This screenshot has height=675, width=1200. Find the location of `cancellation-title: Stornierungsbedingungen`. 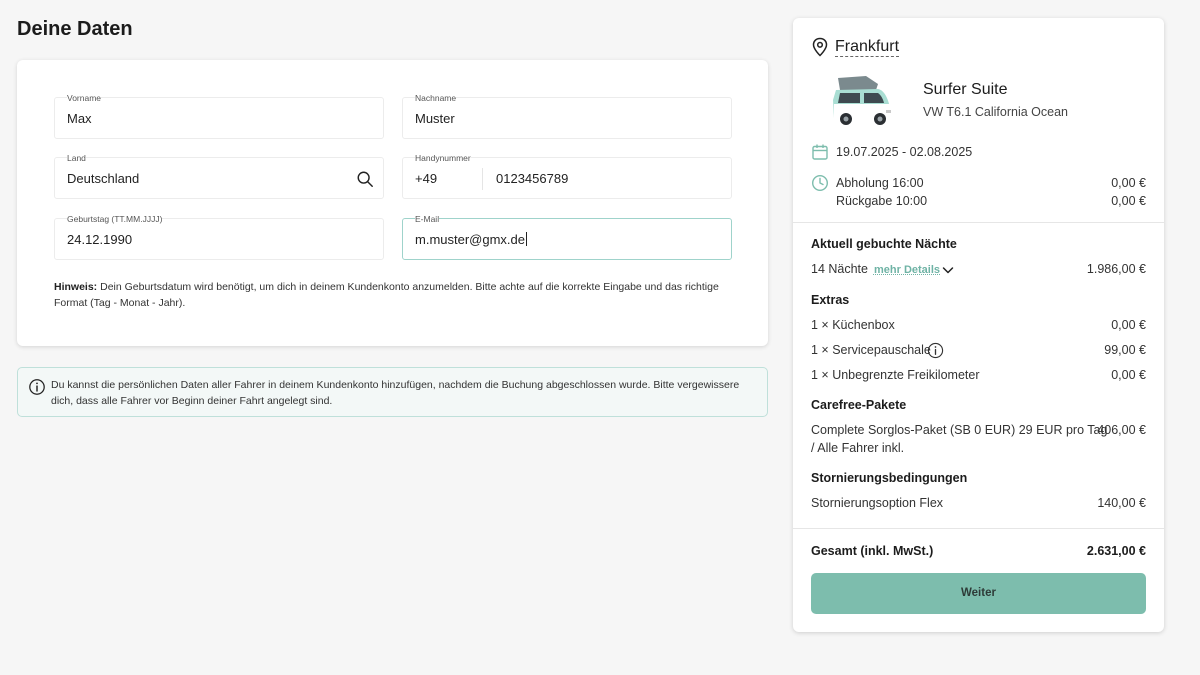

cancellation-title: Stornierungsbedingungen is located at coordinates (889, 478).